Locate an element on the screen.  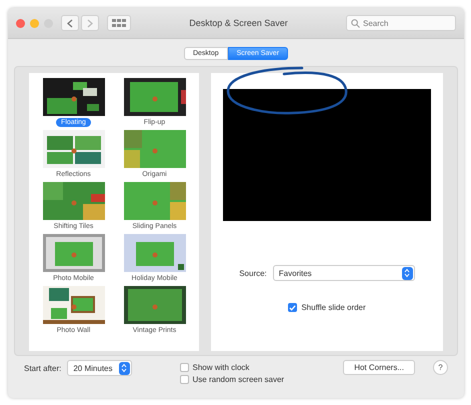
source-dropdown: Favorites is located at coordinates (343, 273).